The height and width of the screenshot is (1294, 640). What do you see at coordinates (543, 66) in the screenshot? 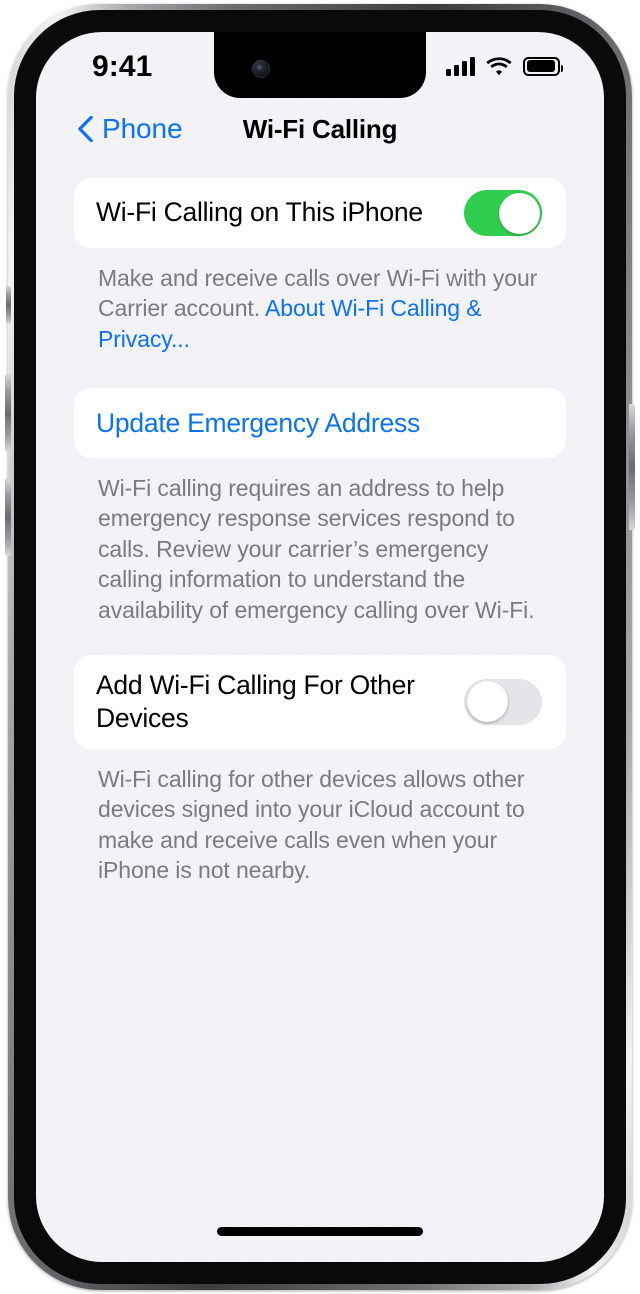
I see `battery-icon` at bounding box center [543, 66].